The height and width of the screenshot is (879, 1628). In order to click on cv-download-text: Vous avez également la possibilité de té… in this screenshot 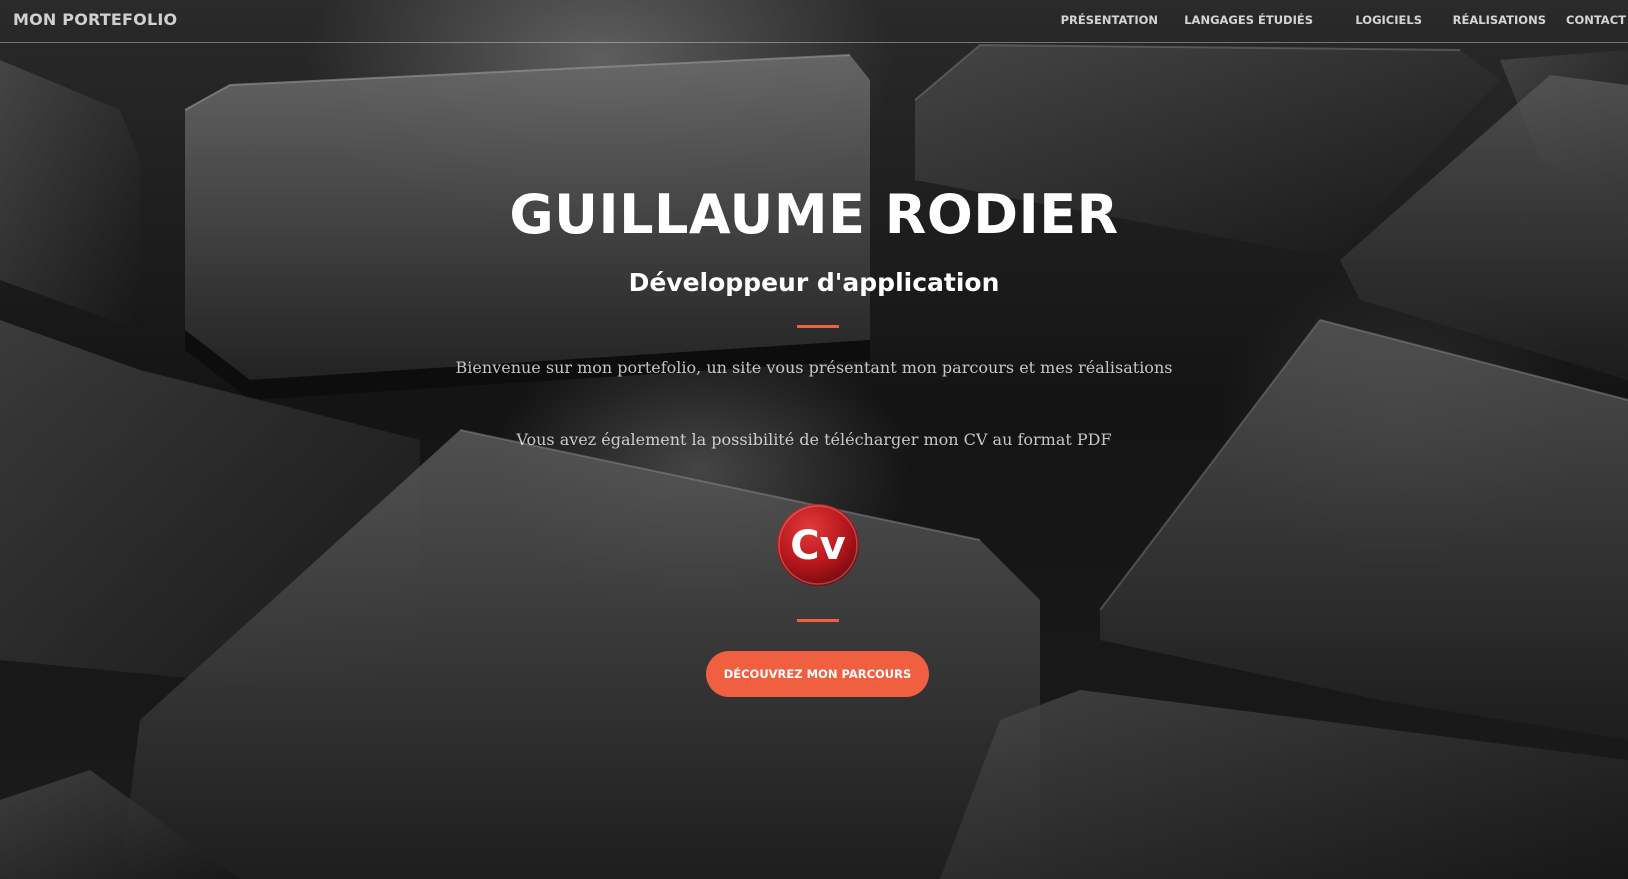, I will do `click(814, 439)`.